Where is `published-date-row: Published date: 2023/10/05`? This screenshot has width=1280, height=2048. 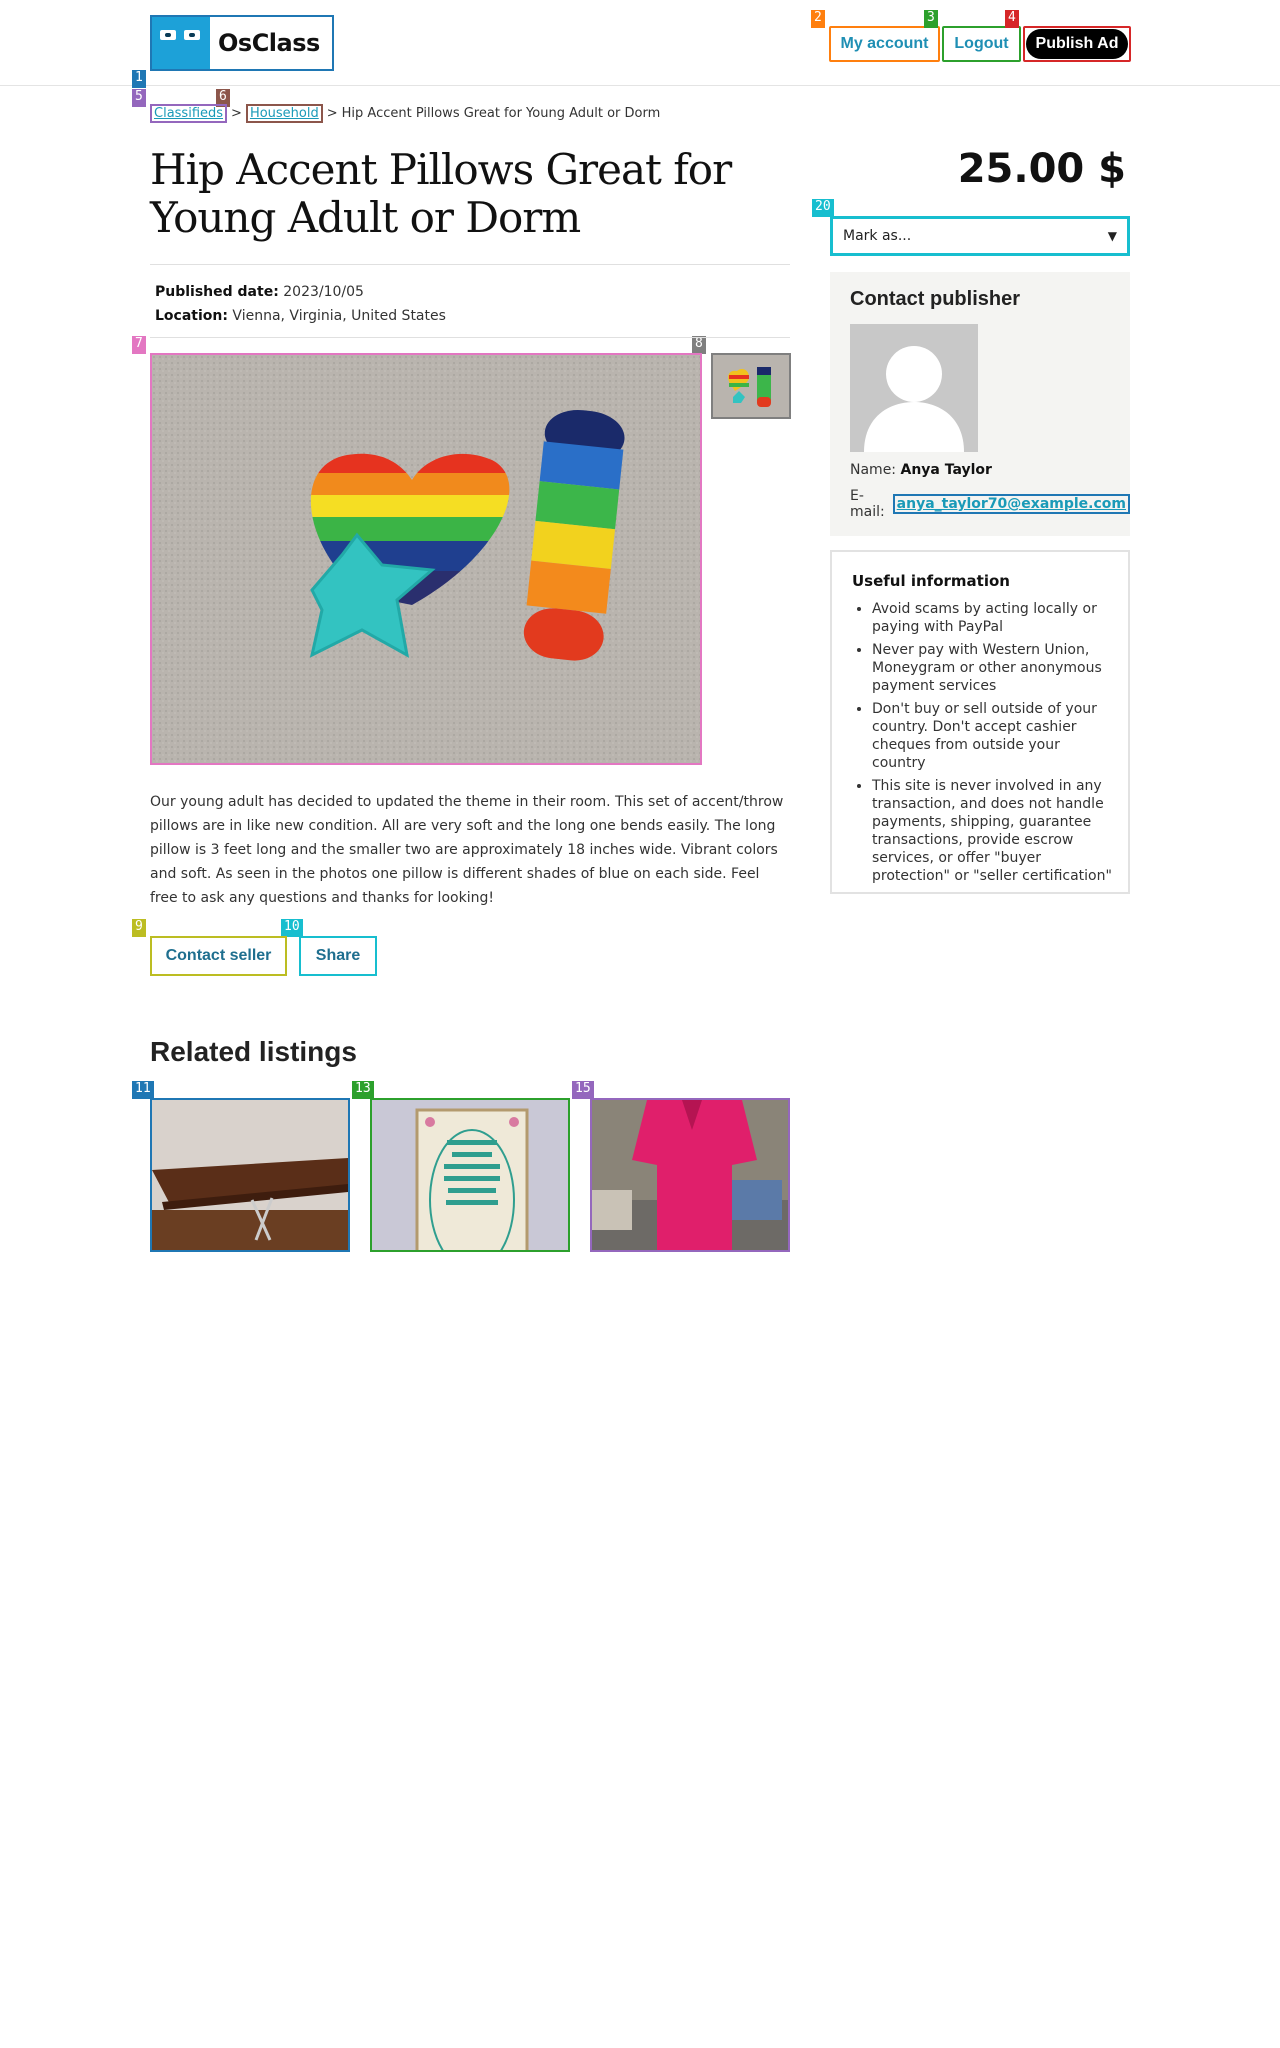
published-date-row: Published date: 2023/10/05 is located at coordinates (300, 292).